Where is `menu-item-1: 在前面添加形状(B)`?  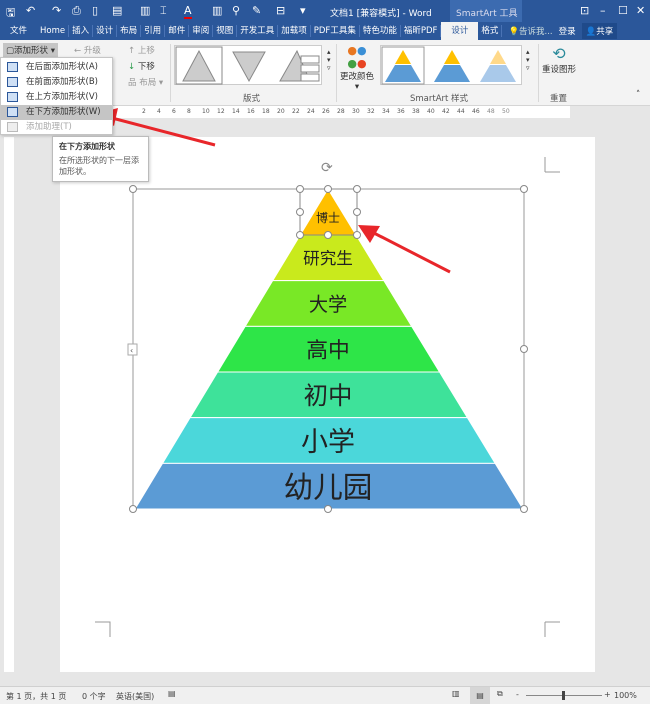 menu-item-1: 在前面添加形状(B) is located at coordinates (56, 82).